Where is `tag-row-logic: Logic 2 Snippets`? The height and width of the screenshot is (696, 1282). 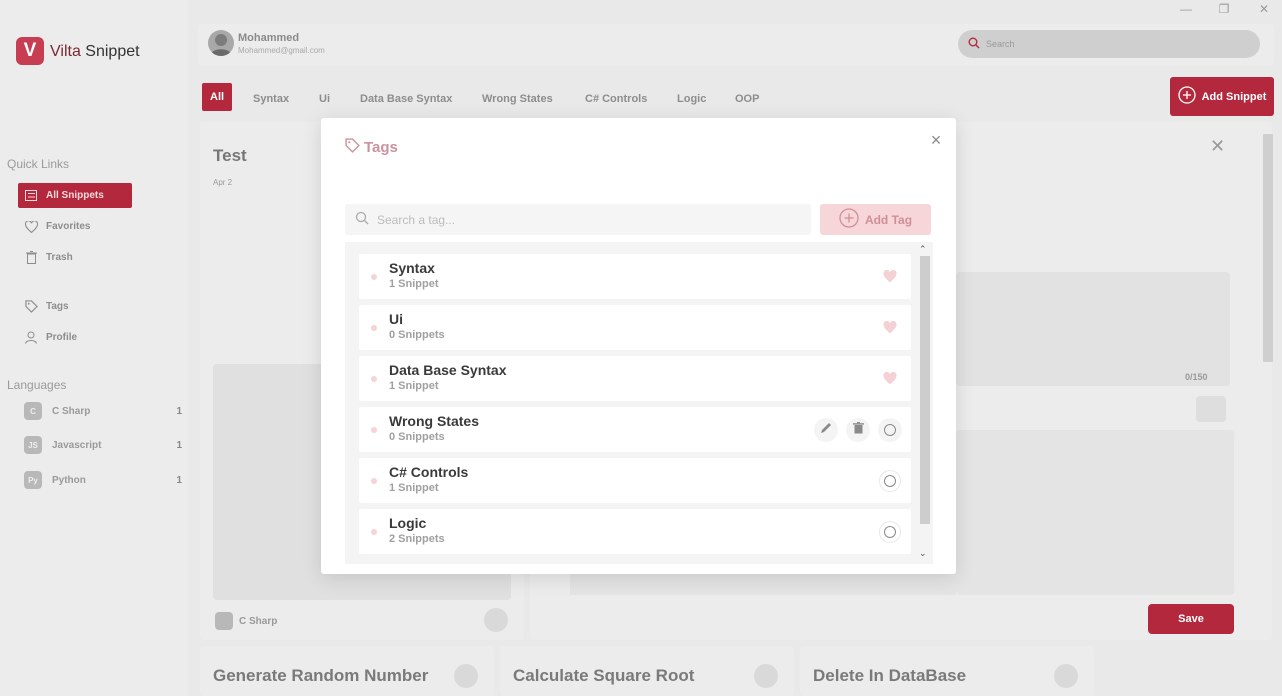 tag-row-logic: Logic 2 Snippets is located at coordinates (635, 531).